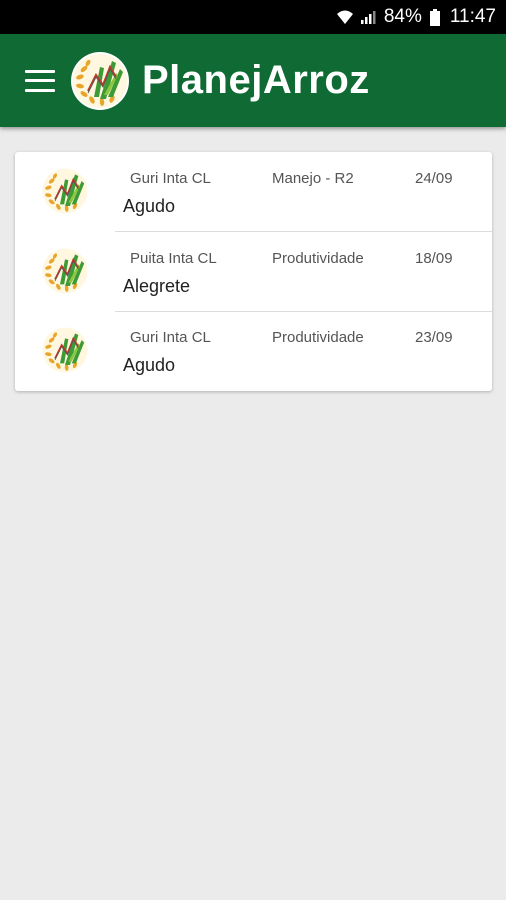  I want to click on app-bar: PlanejArroz, so click(253, 80).